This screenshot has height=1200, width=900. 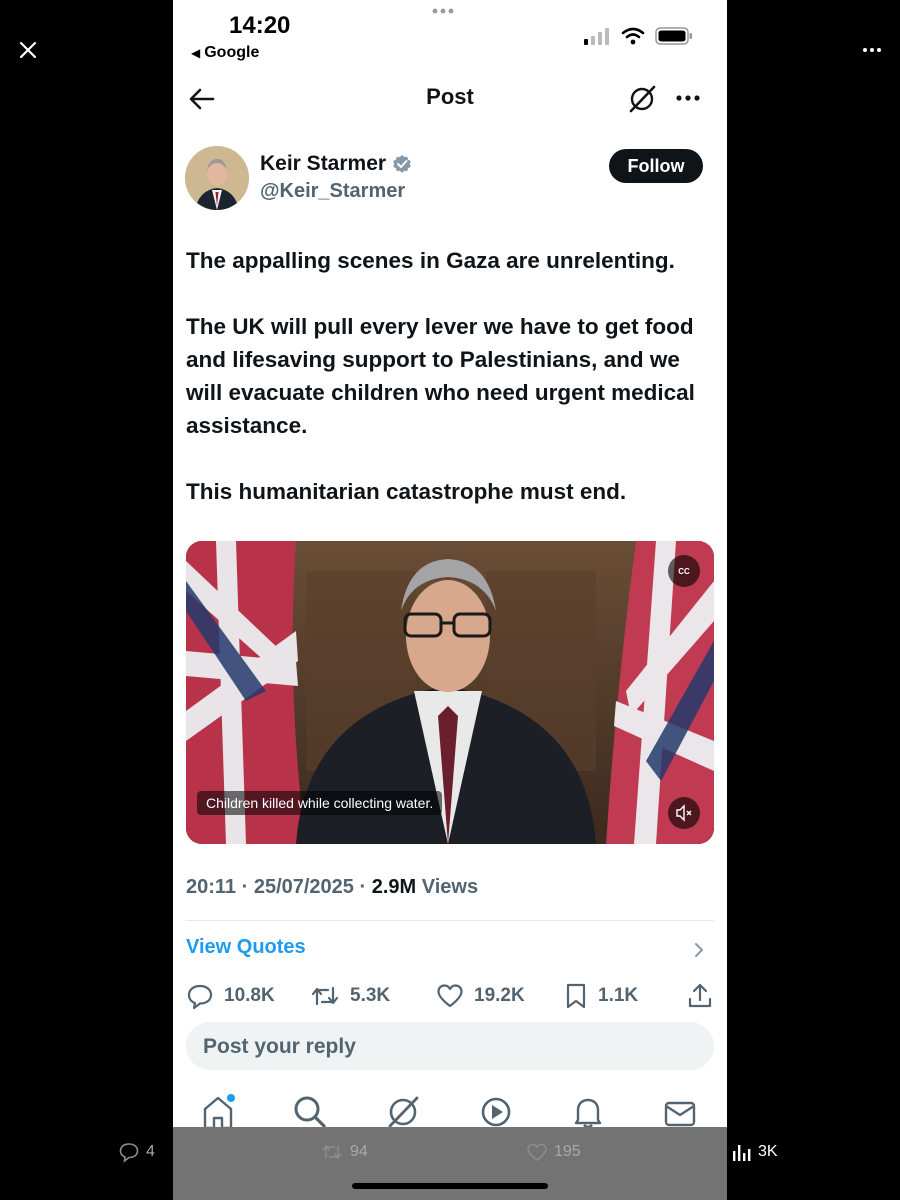 I want to click on reply-action: 10.8K, so click(x=230, y=996).